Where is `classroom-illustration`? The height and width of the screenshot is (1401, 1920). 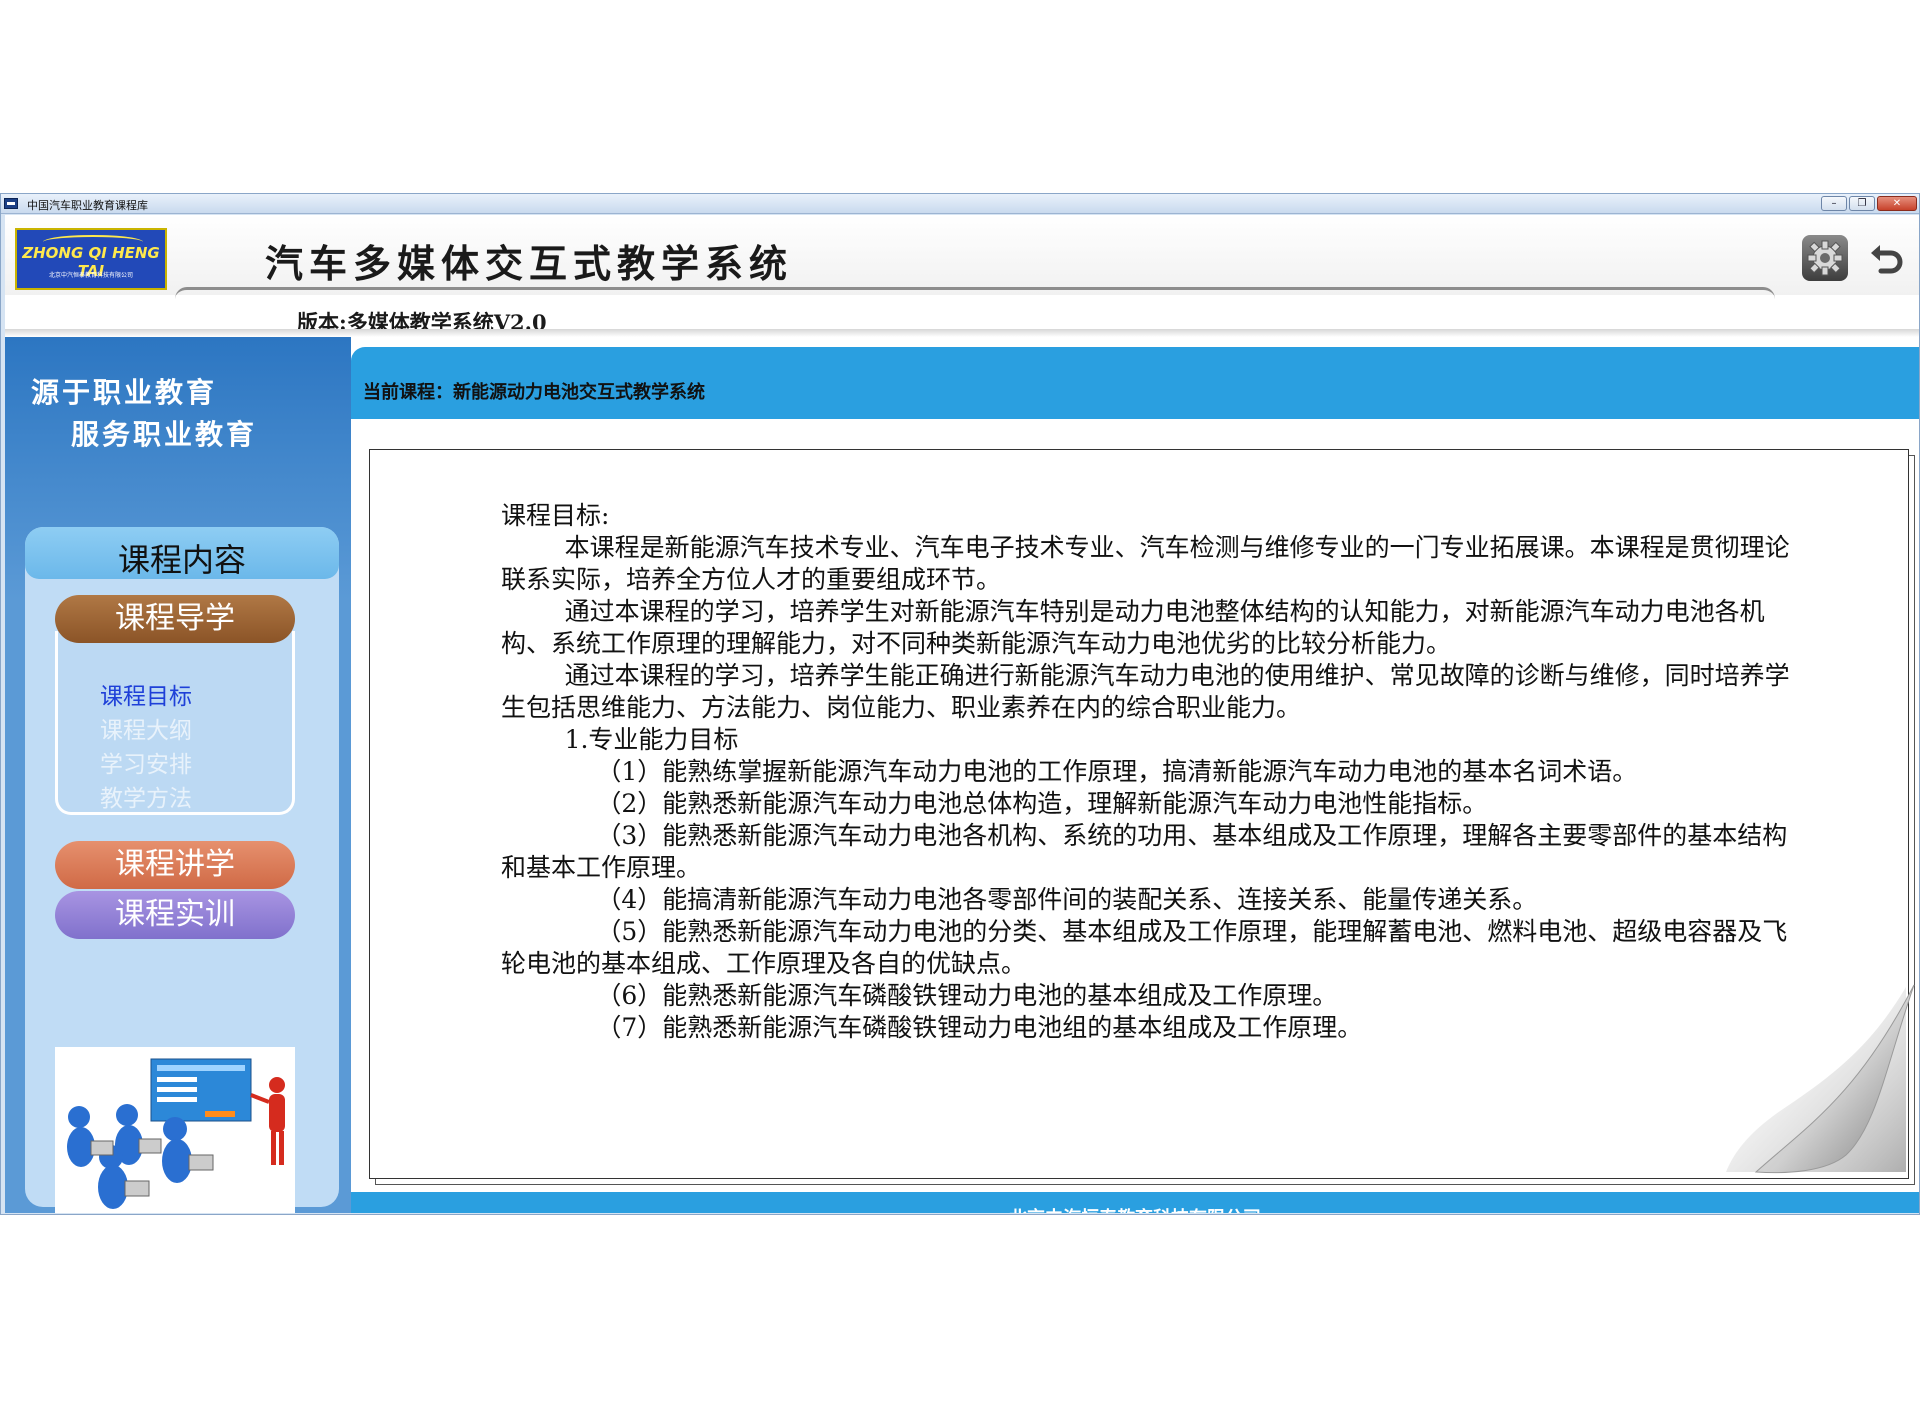 classroom-illustration is located at coordinates (175, 1130).